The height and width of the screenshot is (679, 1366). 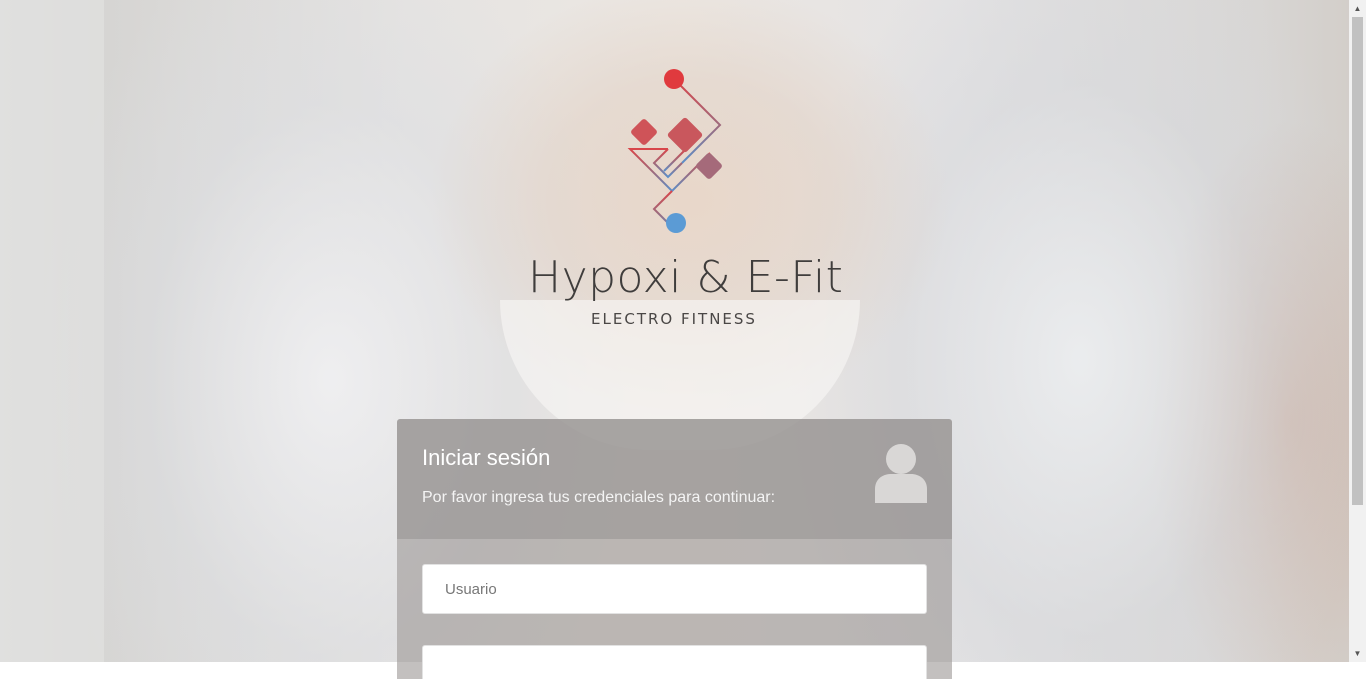 I want to click on password-input, so click(x=674, y=662).